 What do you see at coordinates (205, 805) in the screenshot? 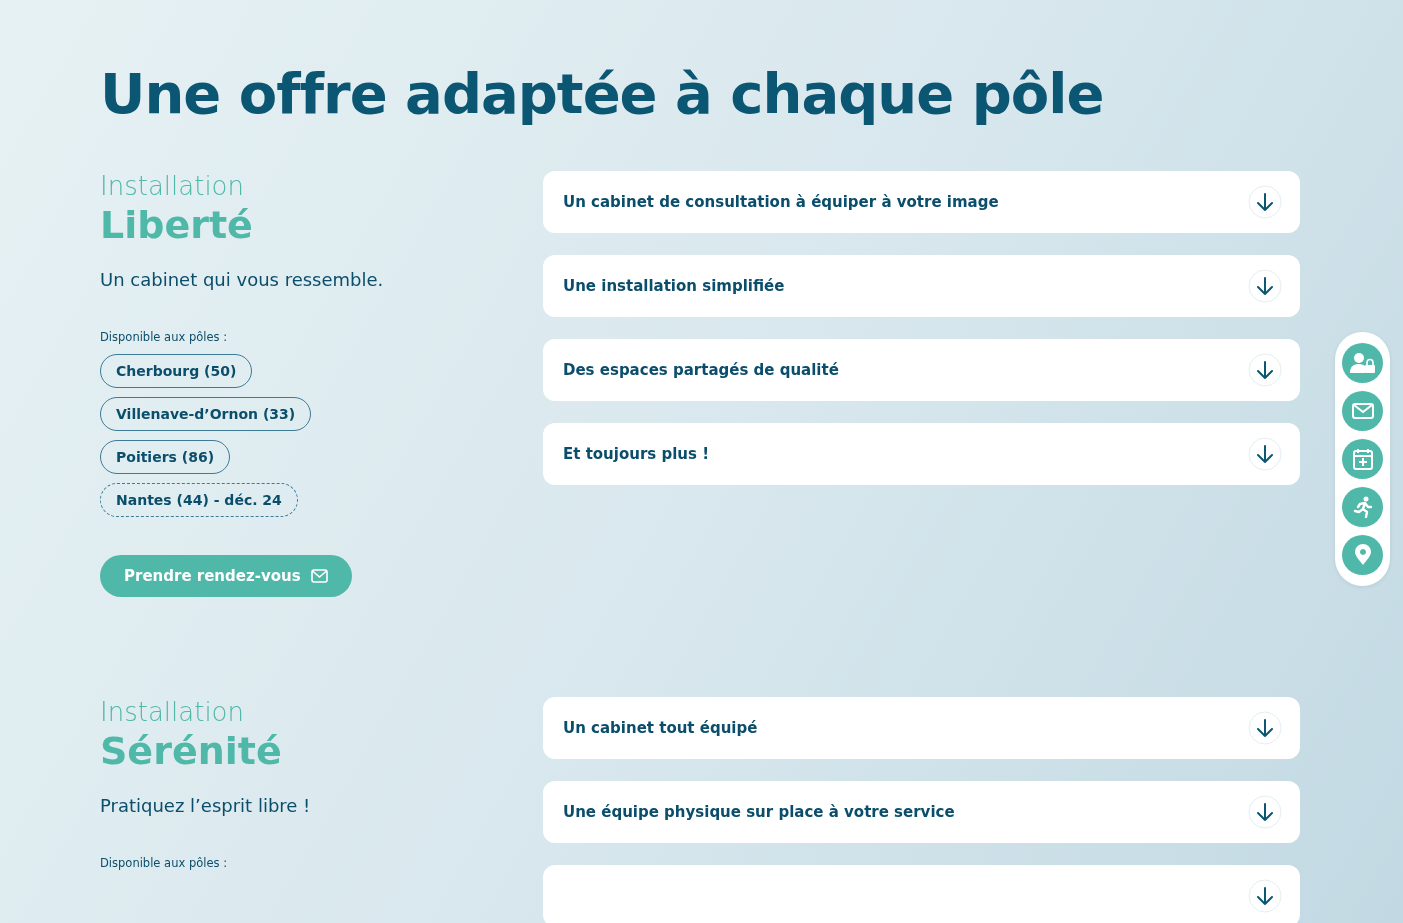
I see `tagline: Pratiquez l’esprit libre !` at bounding box center [205, 805].